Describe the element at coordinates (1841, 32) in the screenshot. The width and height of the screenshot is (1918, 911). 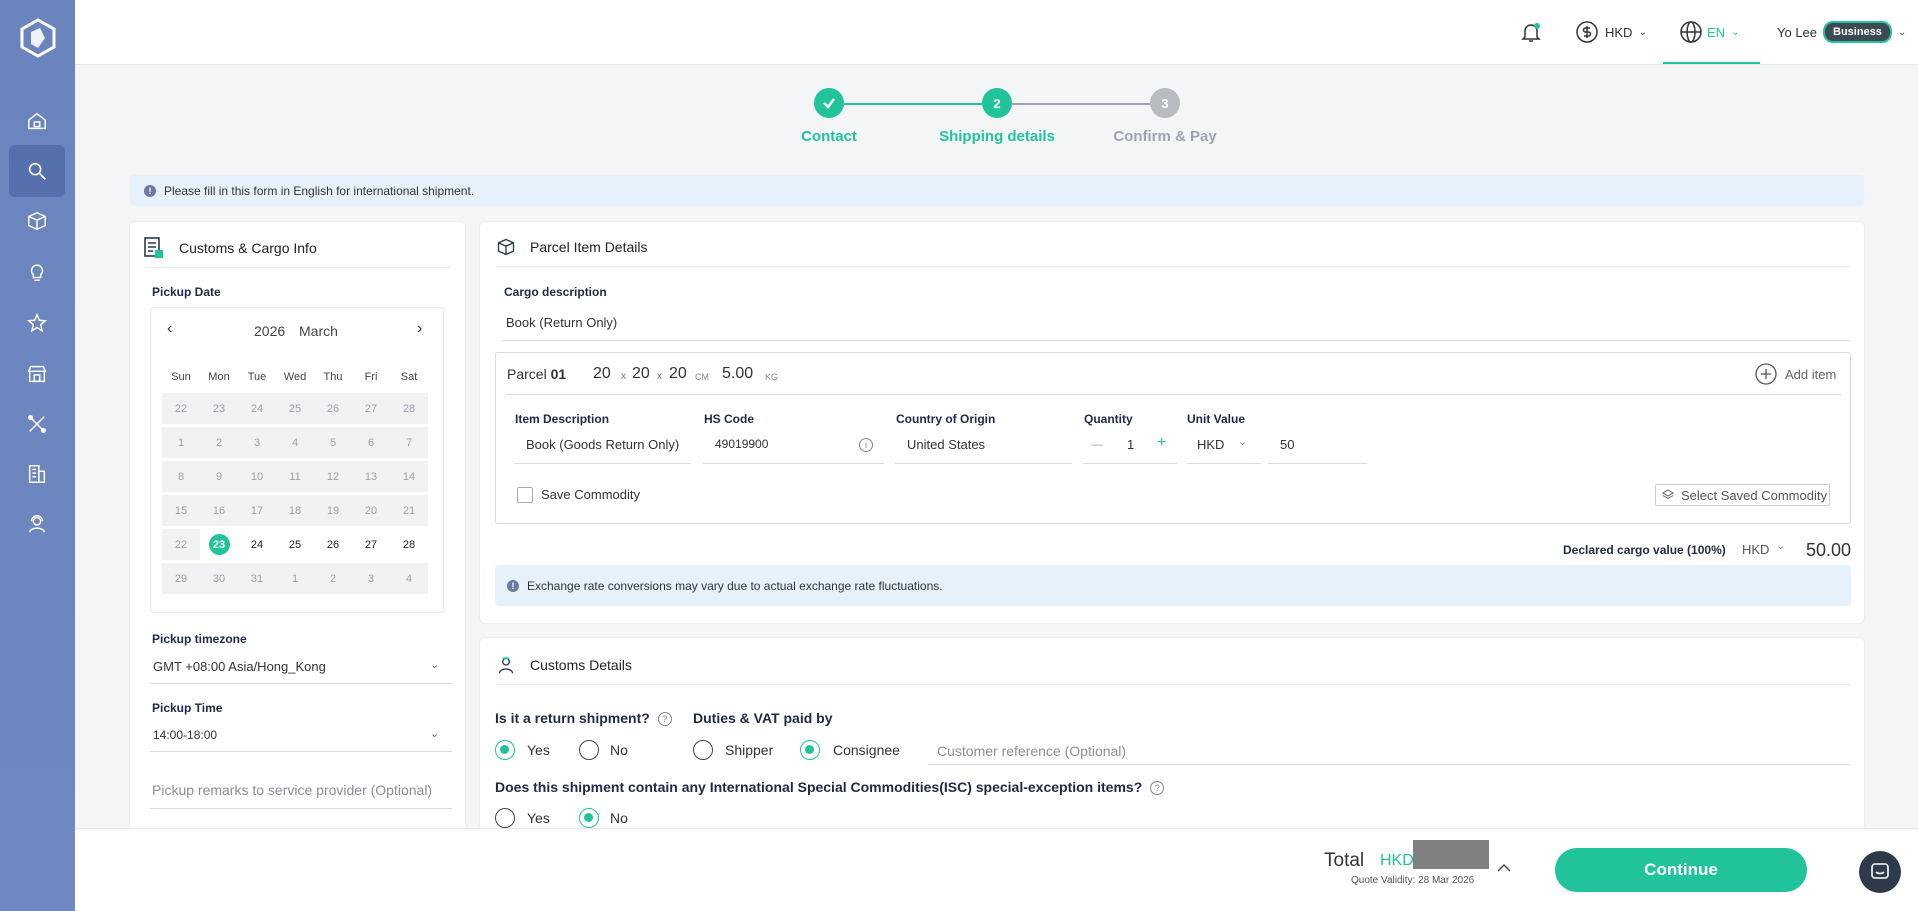
I see `user-menu: Yo Lee Business ⌄` at that location.